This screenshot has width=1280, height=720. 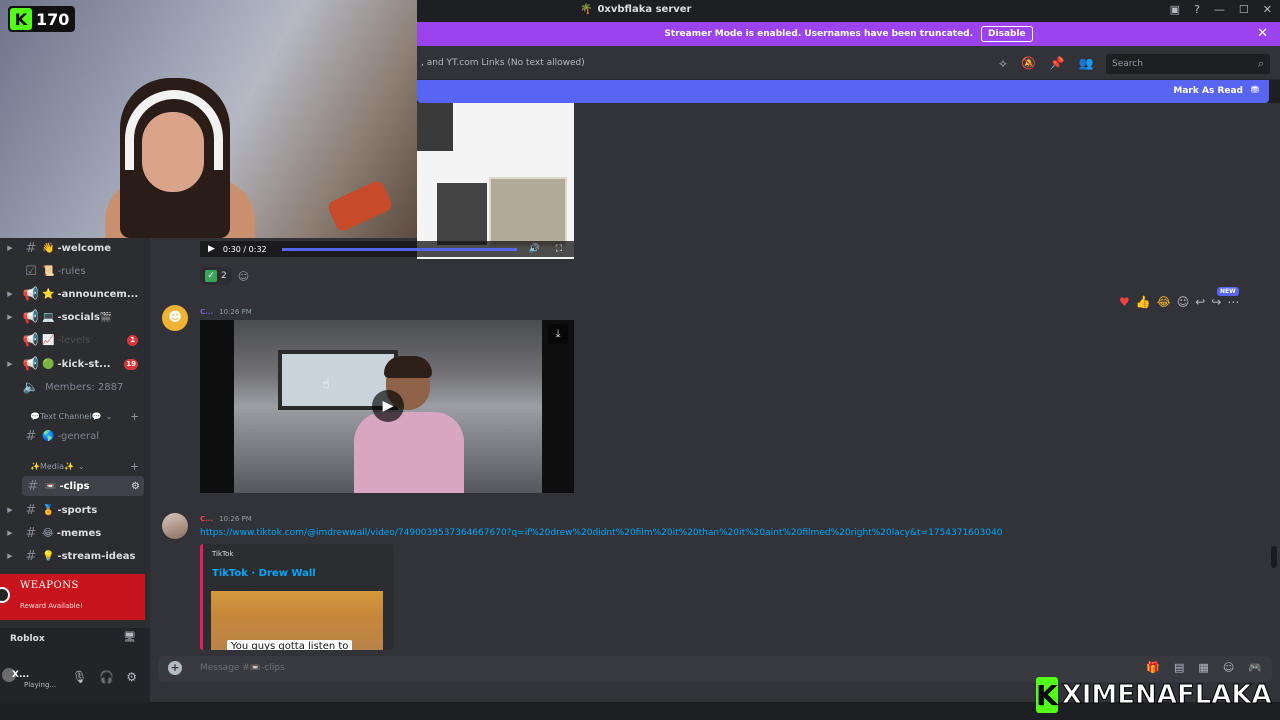 What do you see at coordinates (83, 486) in the screenshot?
I see `sidebar-channel: # 📼 -clips ⚙` at bounding box center [83, 486].